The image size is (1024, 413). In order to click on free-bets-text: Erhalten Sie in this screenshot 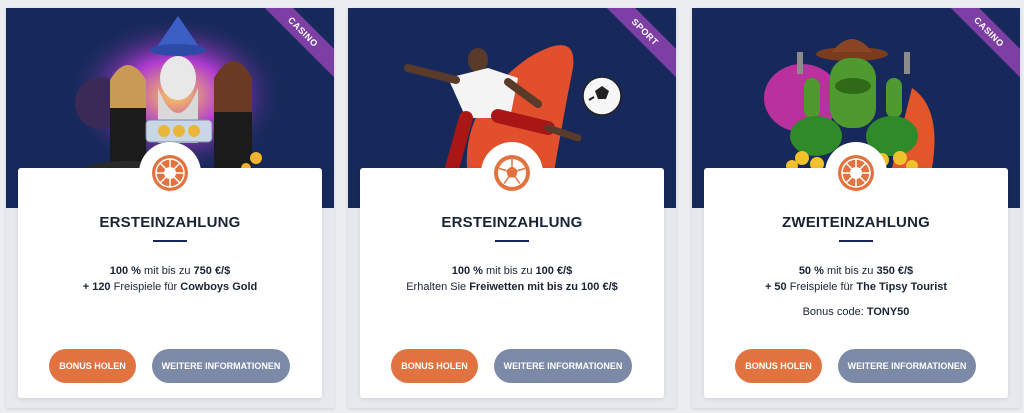, I will do `click(438, 287)`.